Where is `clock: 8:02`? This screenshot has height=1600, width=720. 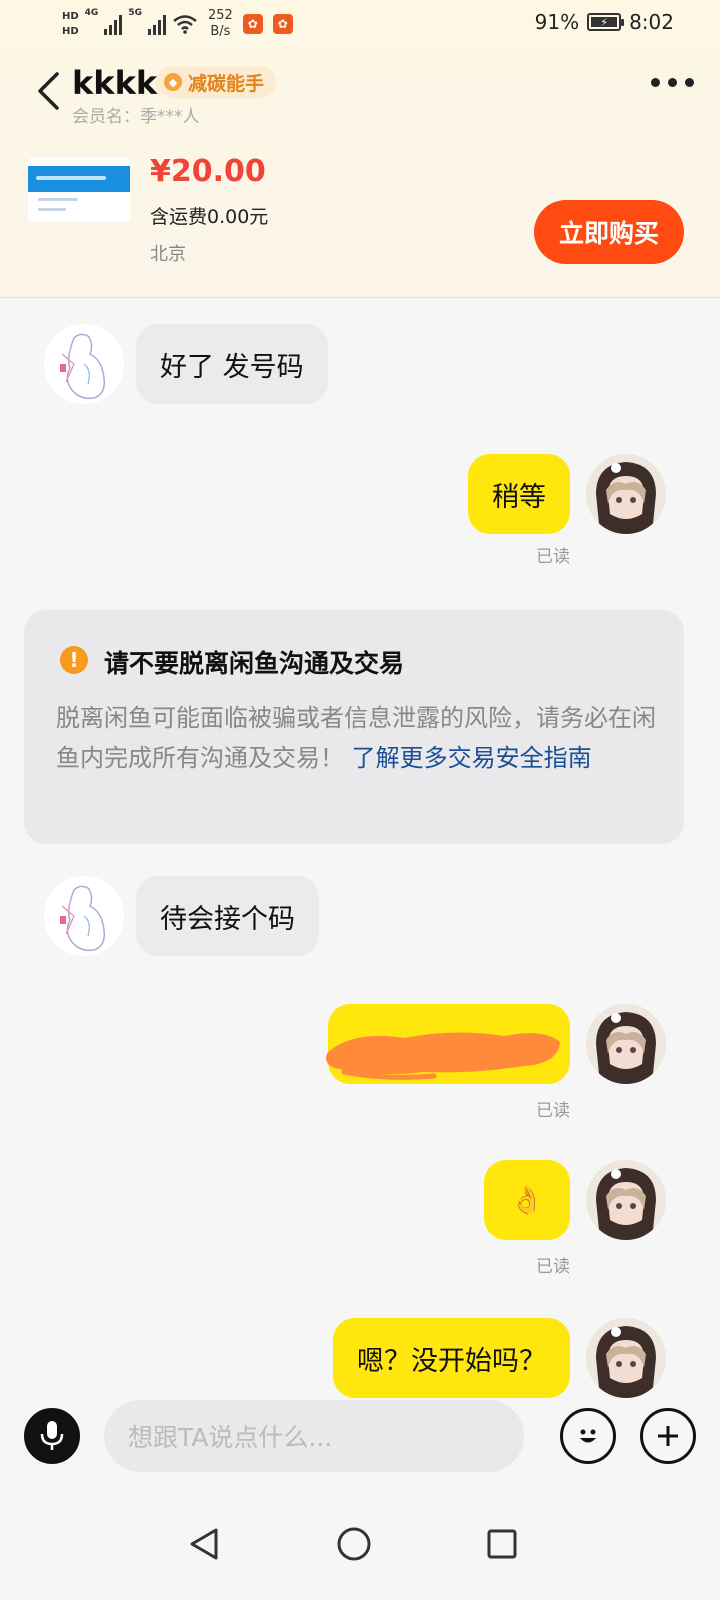 clock: 8:02 is located at coordinates (651, 22).